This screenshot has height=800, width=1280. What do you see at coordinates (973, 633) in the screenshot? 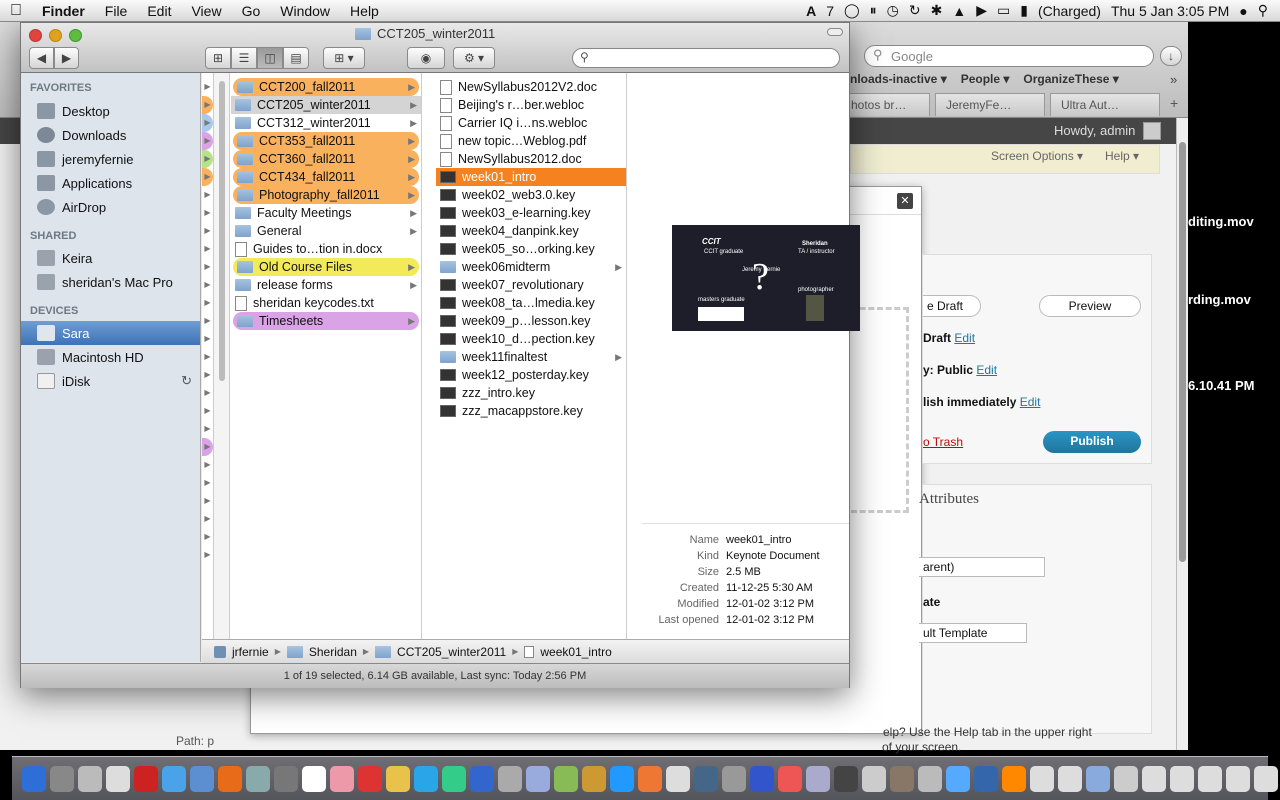
I see `template-select: ult Template` at bounding box center [973, 633].